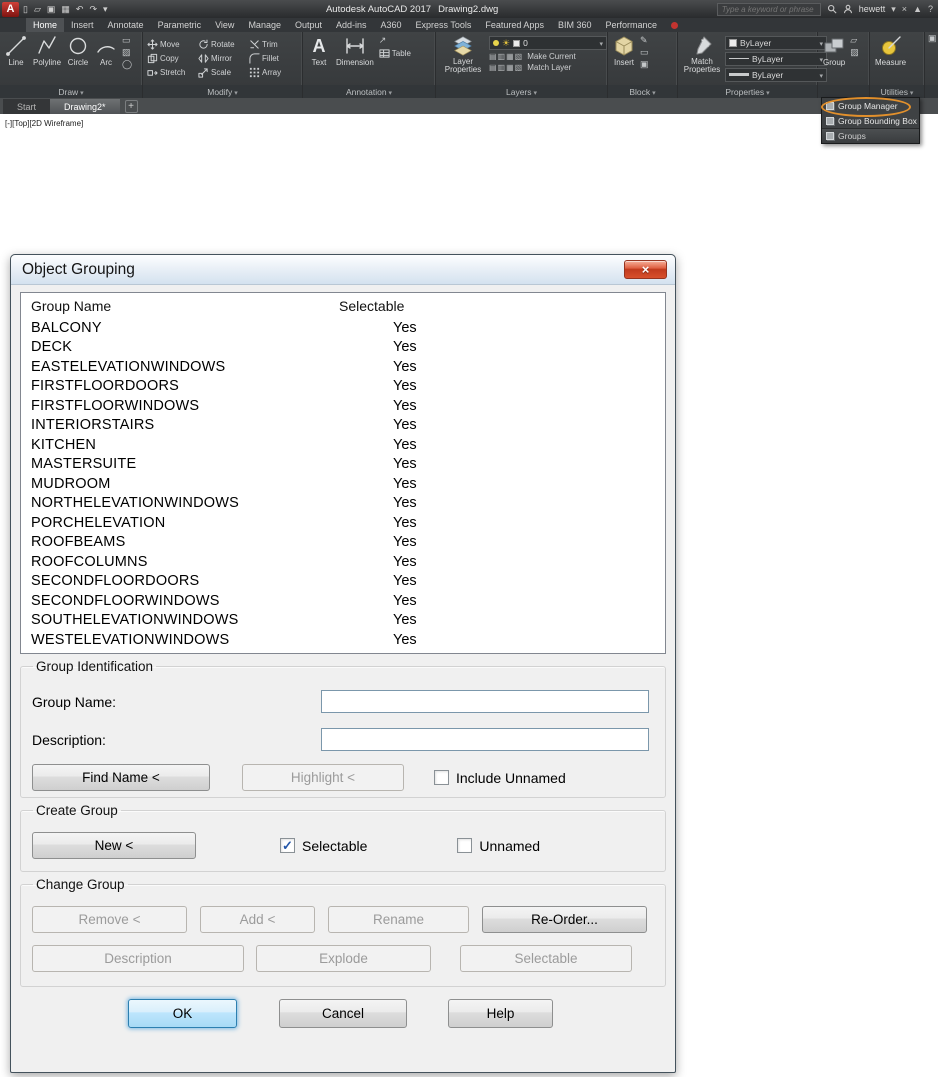 The height and width of the screenshot is (1077, 938). Describe the element at coordinates (171, 72) in the screenshot. I see `stretch-button: Stretch` at that location.